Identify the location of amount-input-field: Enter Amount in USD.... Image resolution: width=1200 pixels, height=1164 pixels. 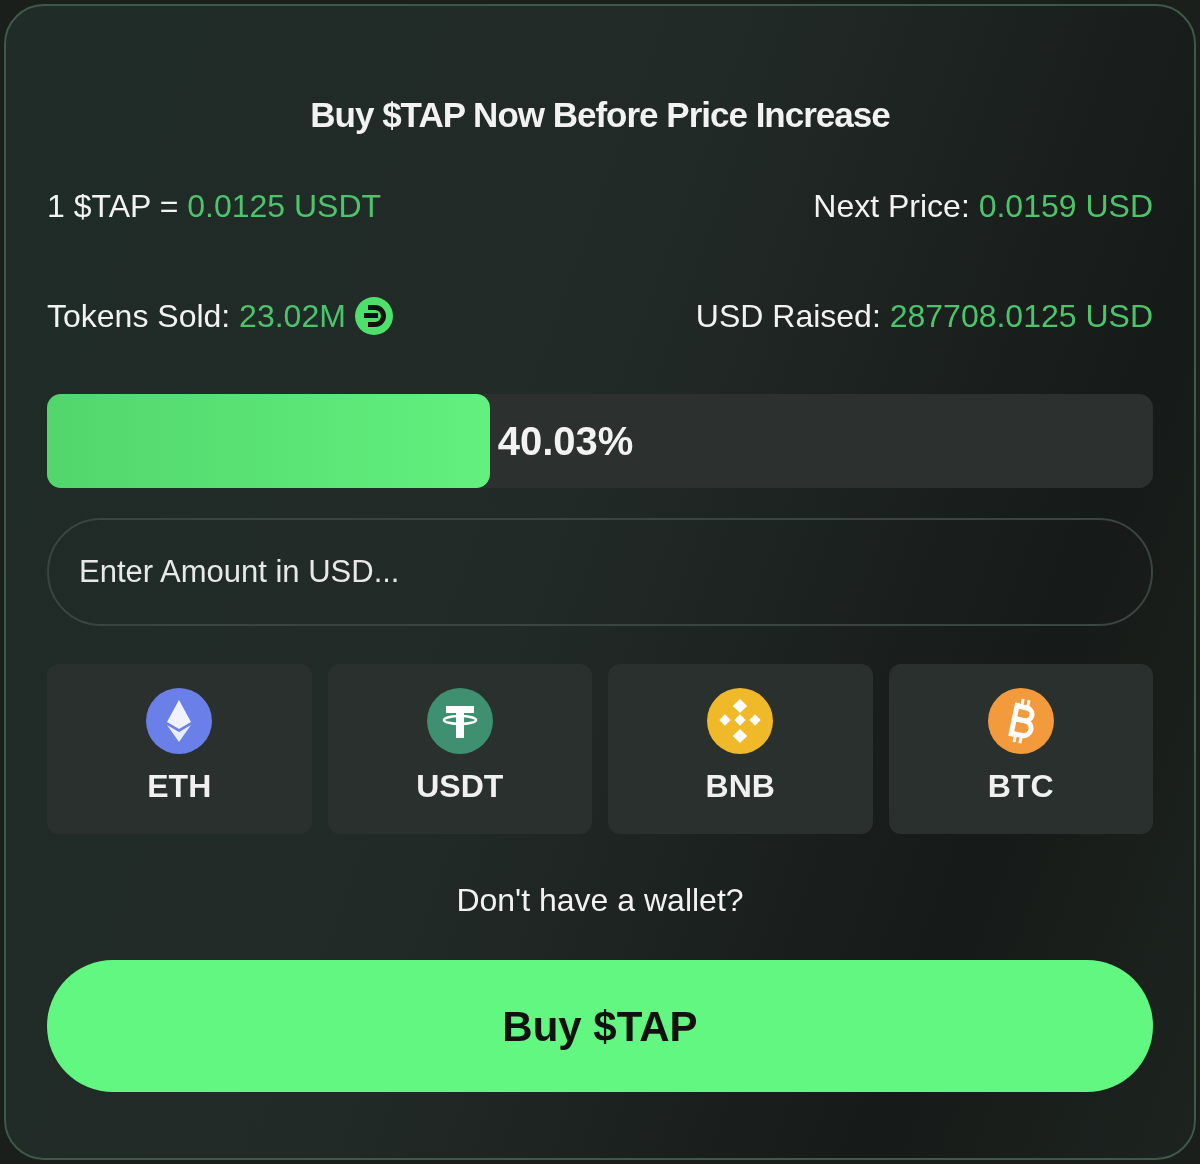
(600, 572).